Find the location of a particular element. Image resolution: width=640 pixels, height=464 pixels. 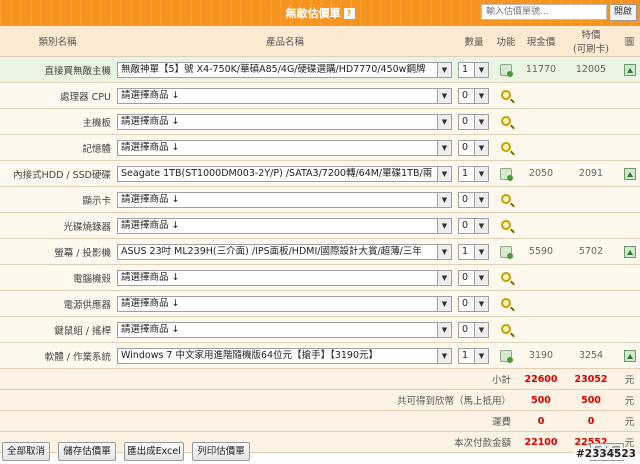

col-function-header: 功能 is located at coordinates (506, 41).